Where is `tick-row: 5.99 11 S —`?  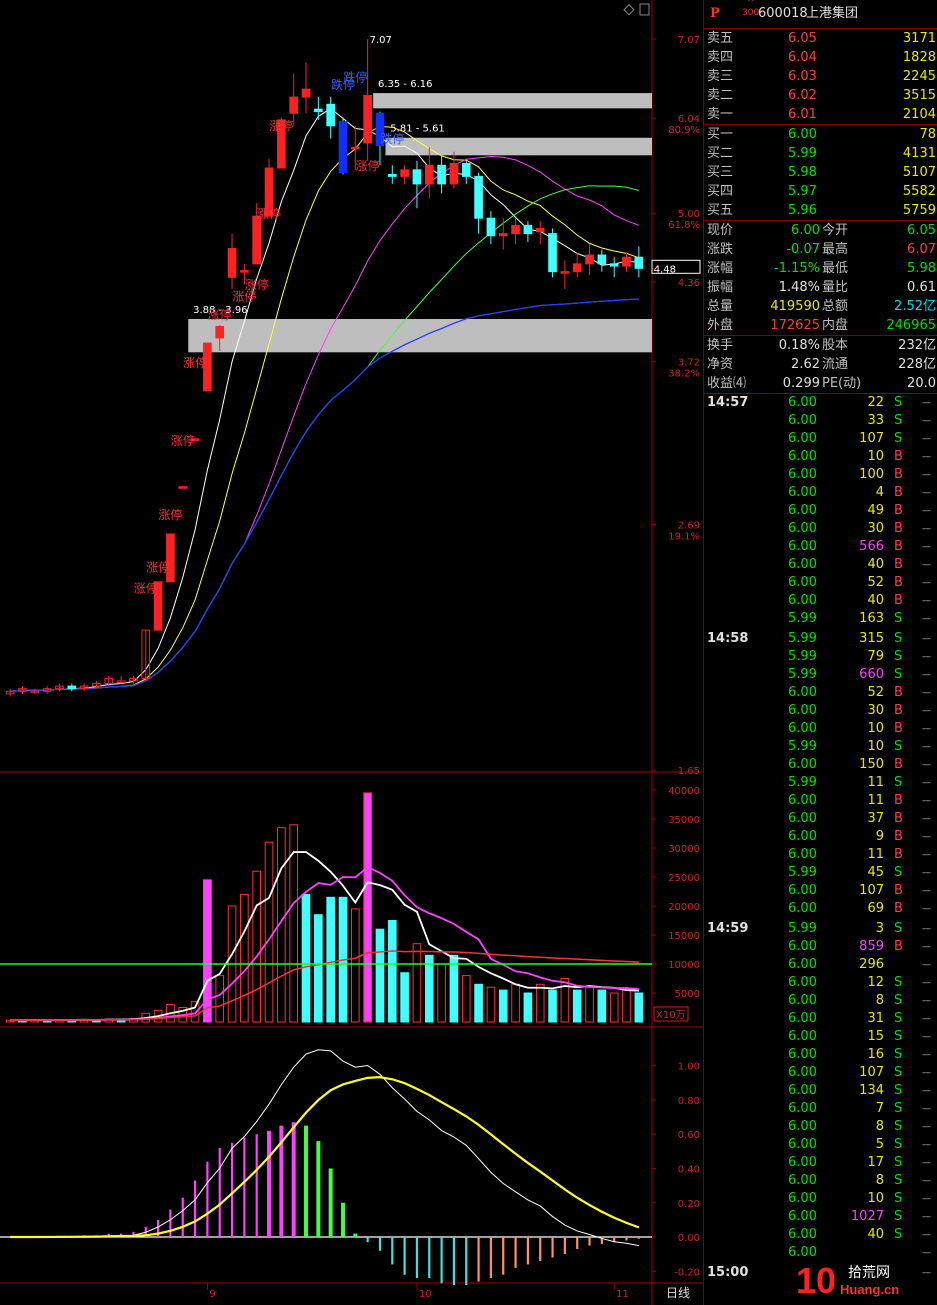 tick-row: 5.99 11 S — is located at coordinates (820, 783).